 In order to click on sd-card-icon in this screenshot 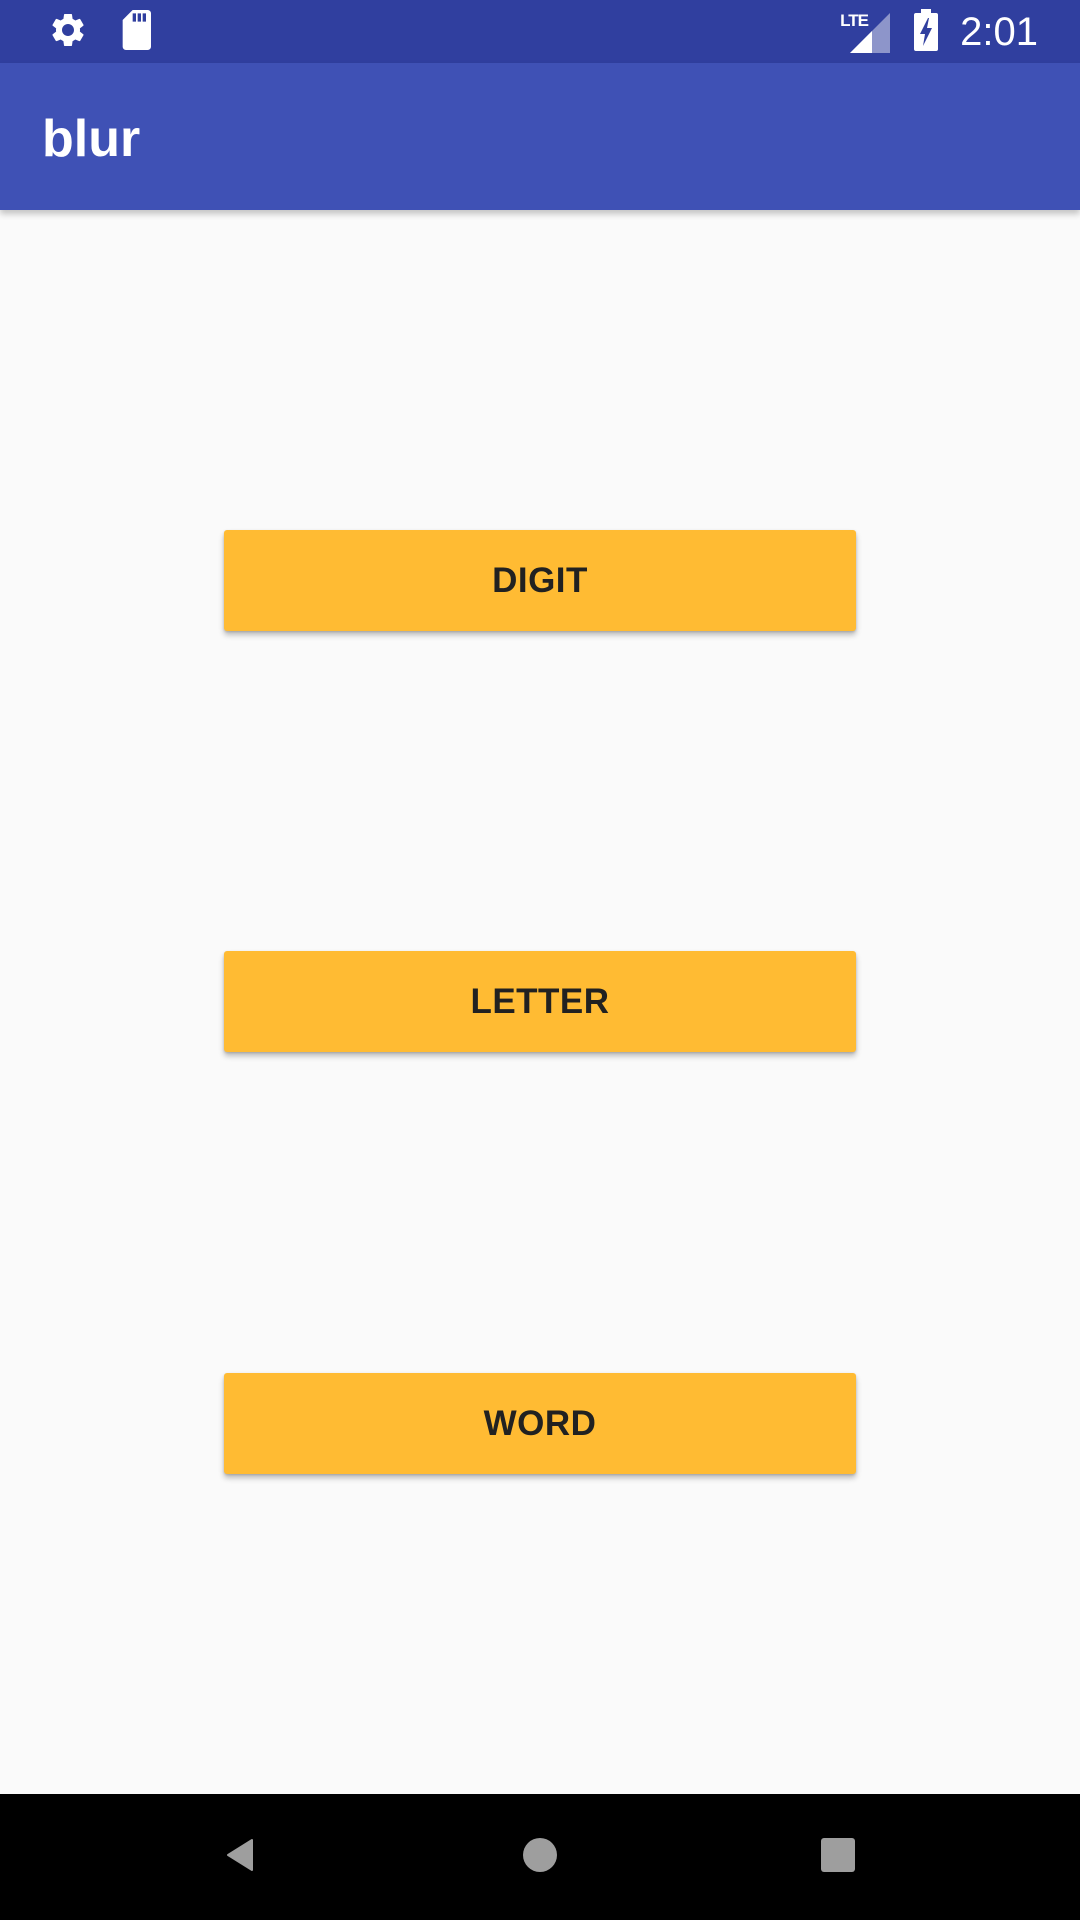, I will do `click(136, 32)`.